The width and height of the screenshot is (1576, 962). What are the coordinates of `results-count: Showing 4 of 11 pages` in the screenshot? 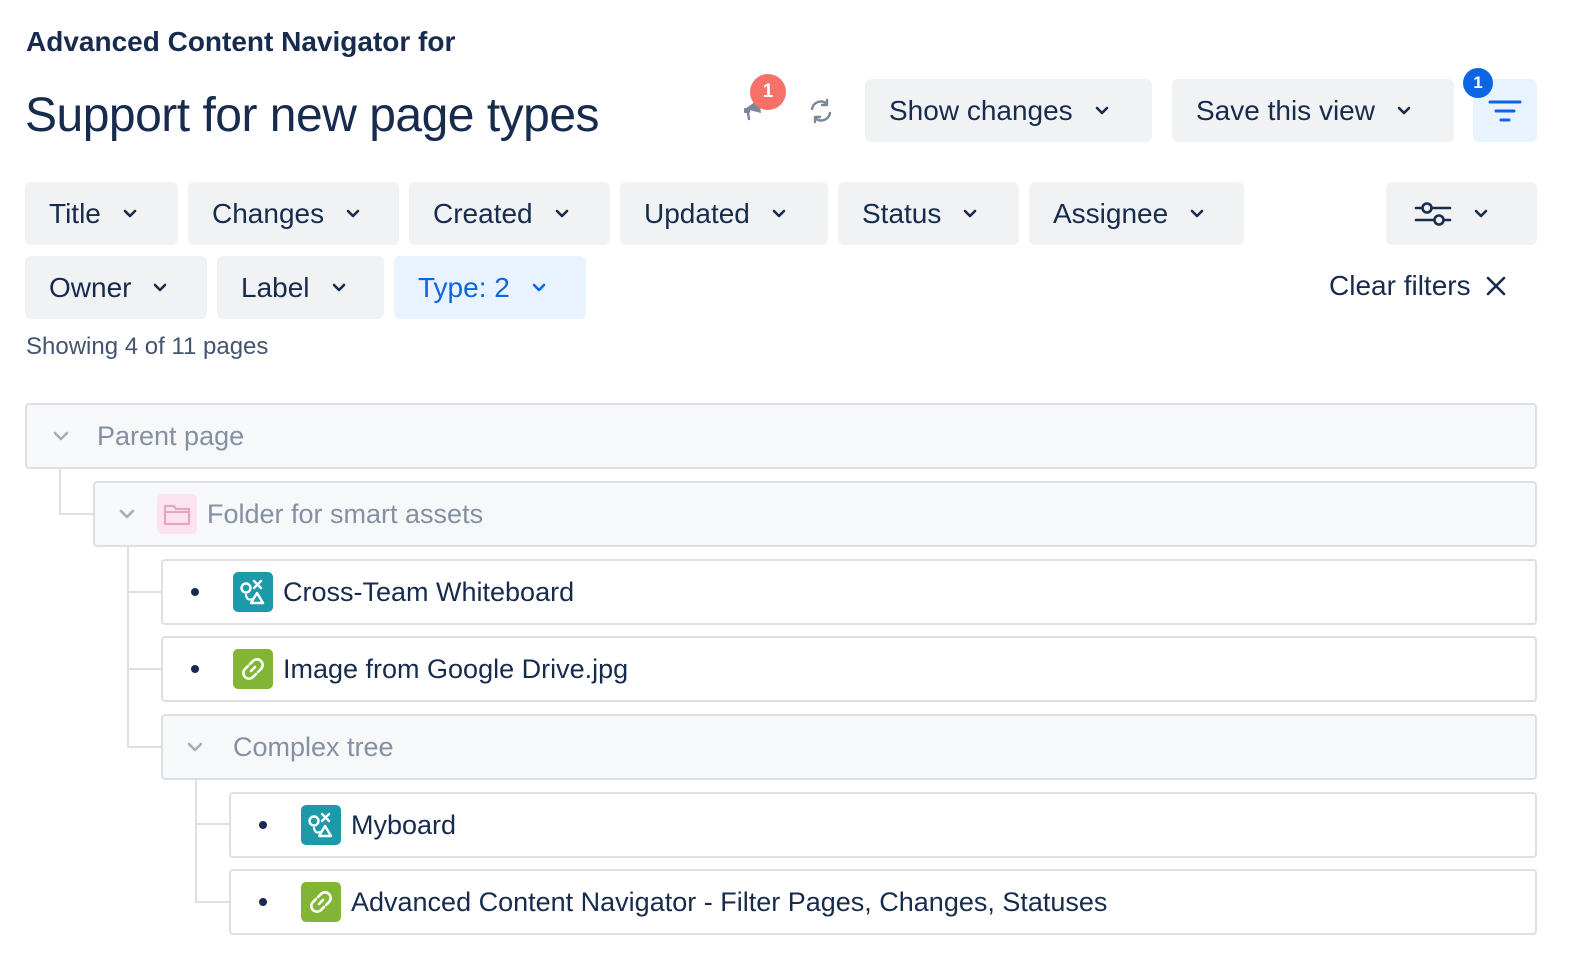 It's located at (147, 346).